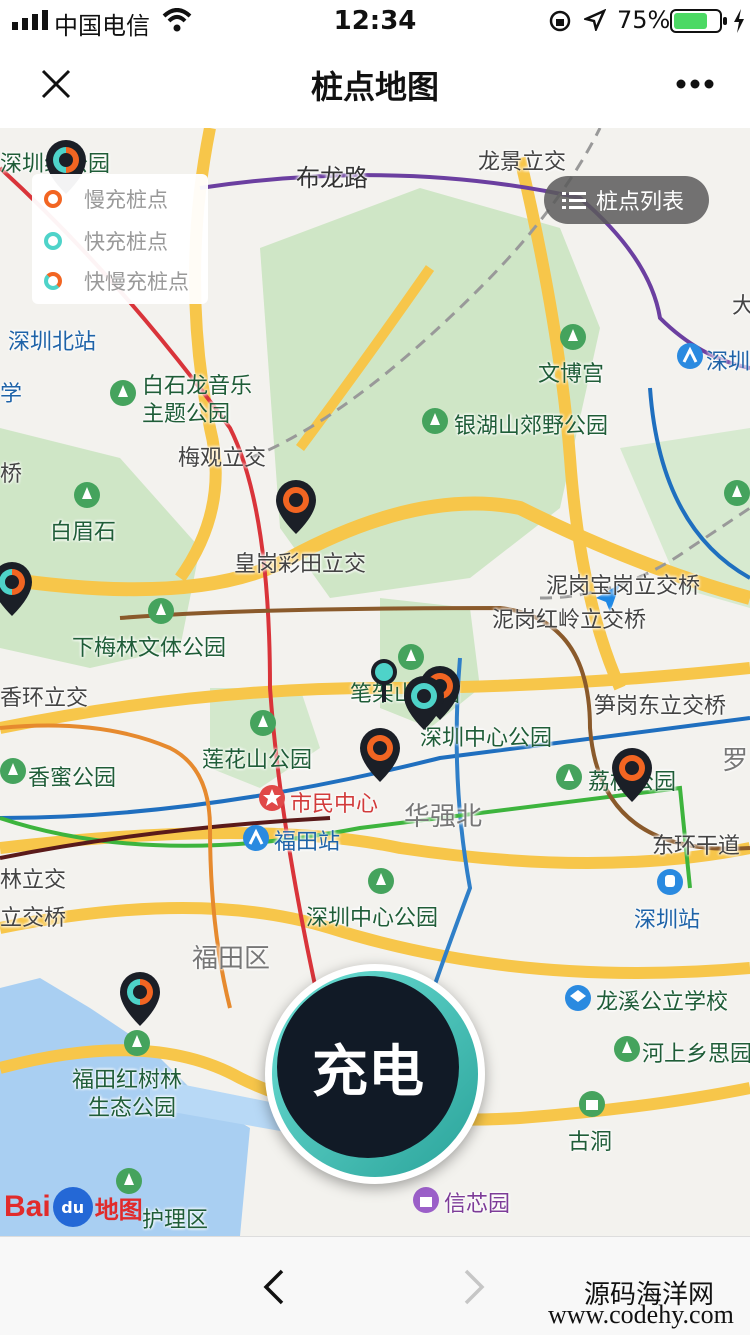 This screenshot has height=1335, width=750. Describe the element at coordinates (569, 620) in the screenshot. I see `map-label: 泥岗红岭立交桥` at that location.